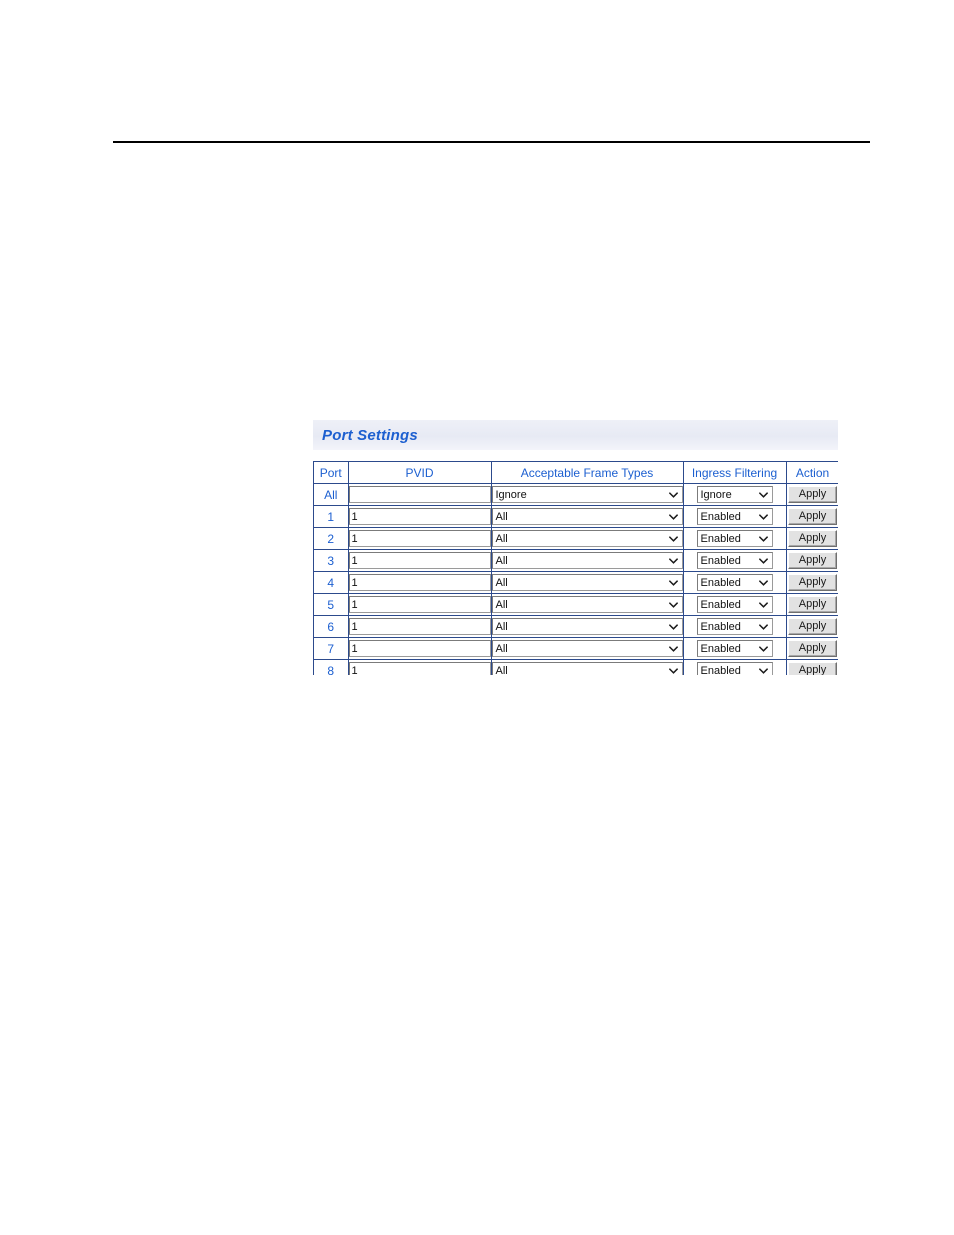 The height and width of the screenshot is (1235, 954). I want to click on table-row-port-2: 2 All Enabled, so click(576, 538).